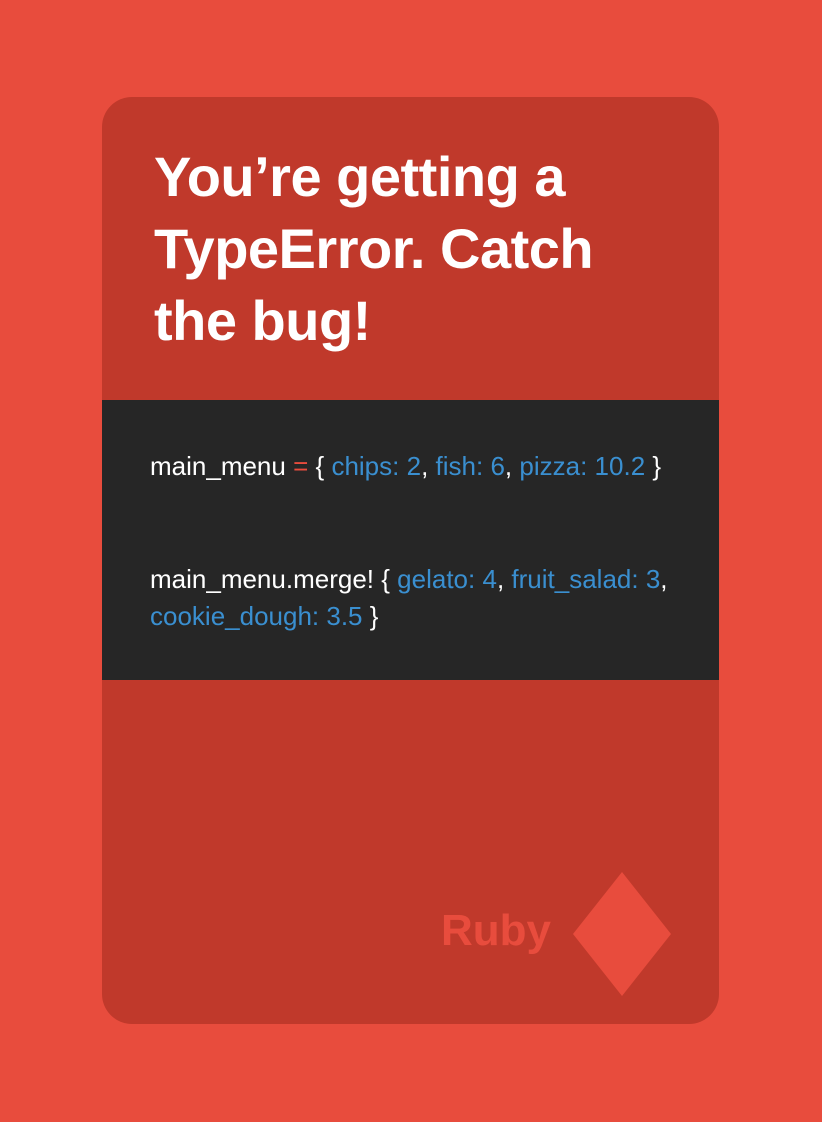 The height and width of the screenshot is (1122, 822). Describe the element at coordinates (301, 466) in the screenshot. I see `code-operator: =` at that location.